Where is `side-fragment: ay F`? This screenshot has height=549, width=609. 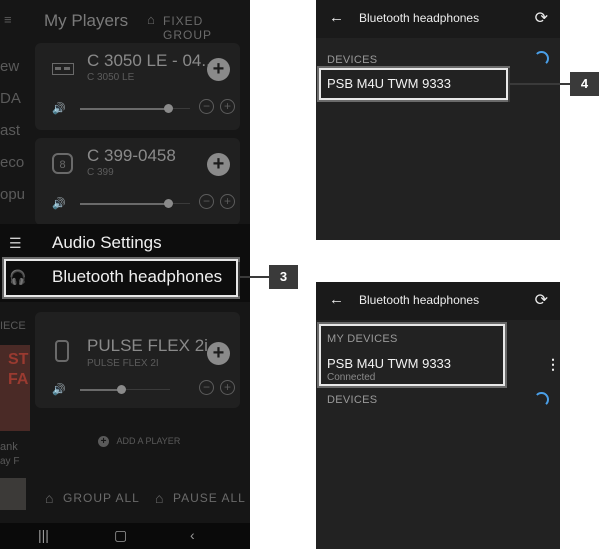 side-fragment: ay F is located at coordinates (10, 461).